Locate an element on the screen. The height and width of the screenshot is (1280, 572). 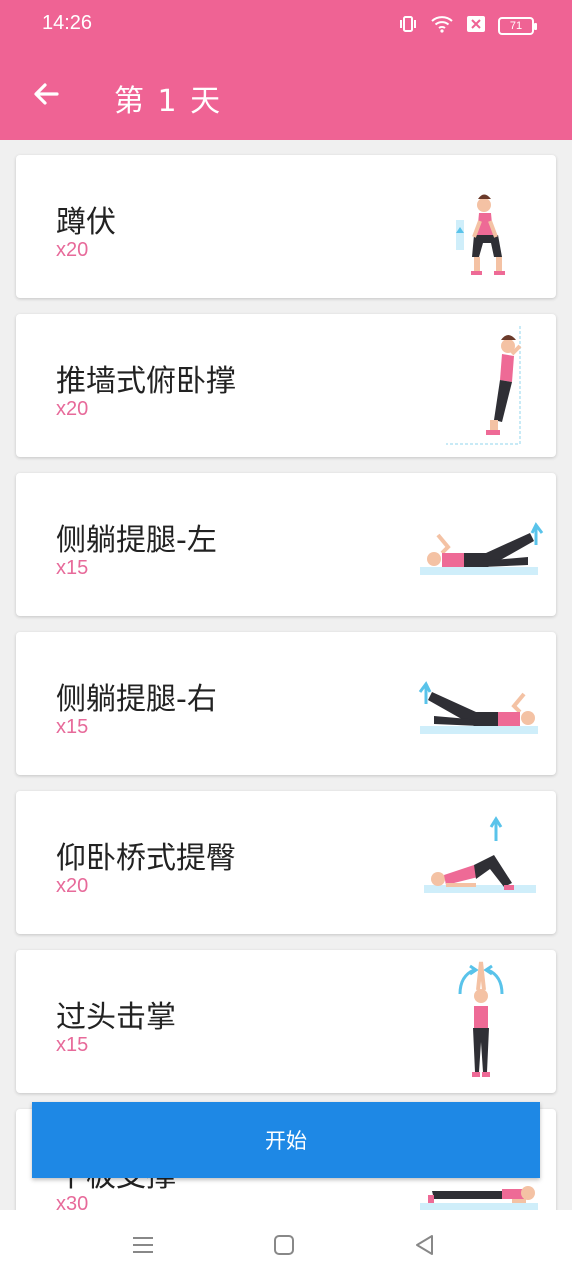
menu-icon is located at coordinates (143, 1245).